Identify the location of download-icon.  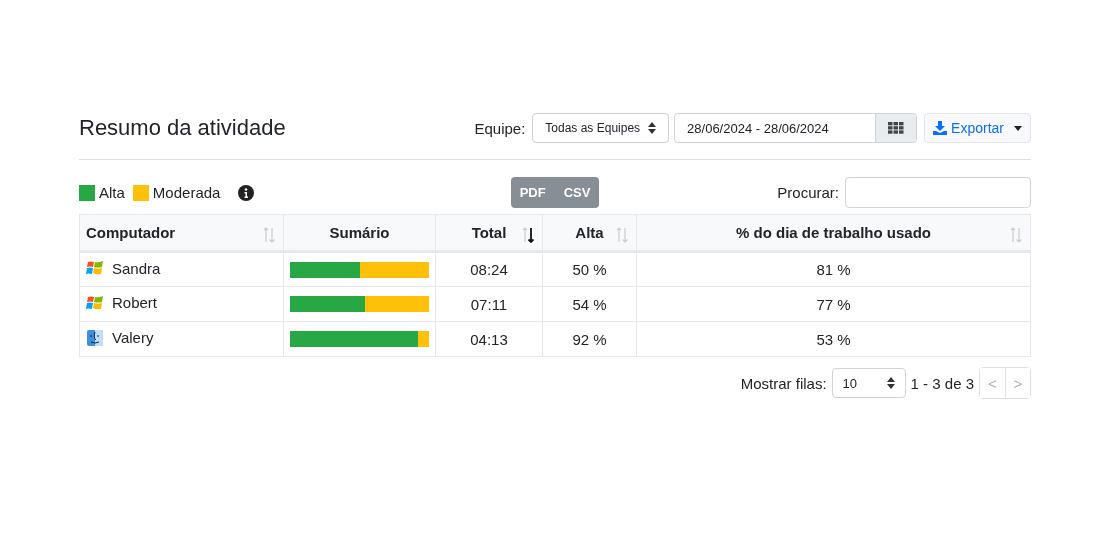
(940, 128).